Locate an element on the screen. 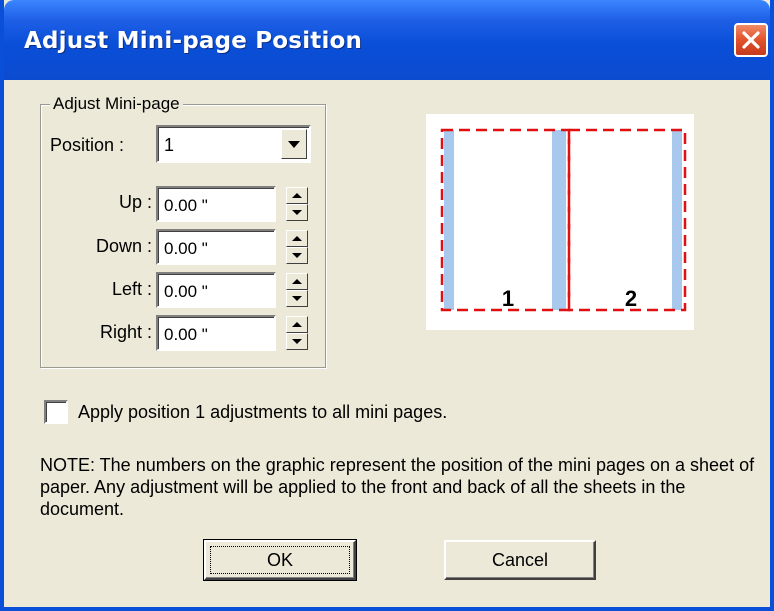  mini-page-preview: 1 2 is located at coordinates (560, 222).